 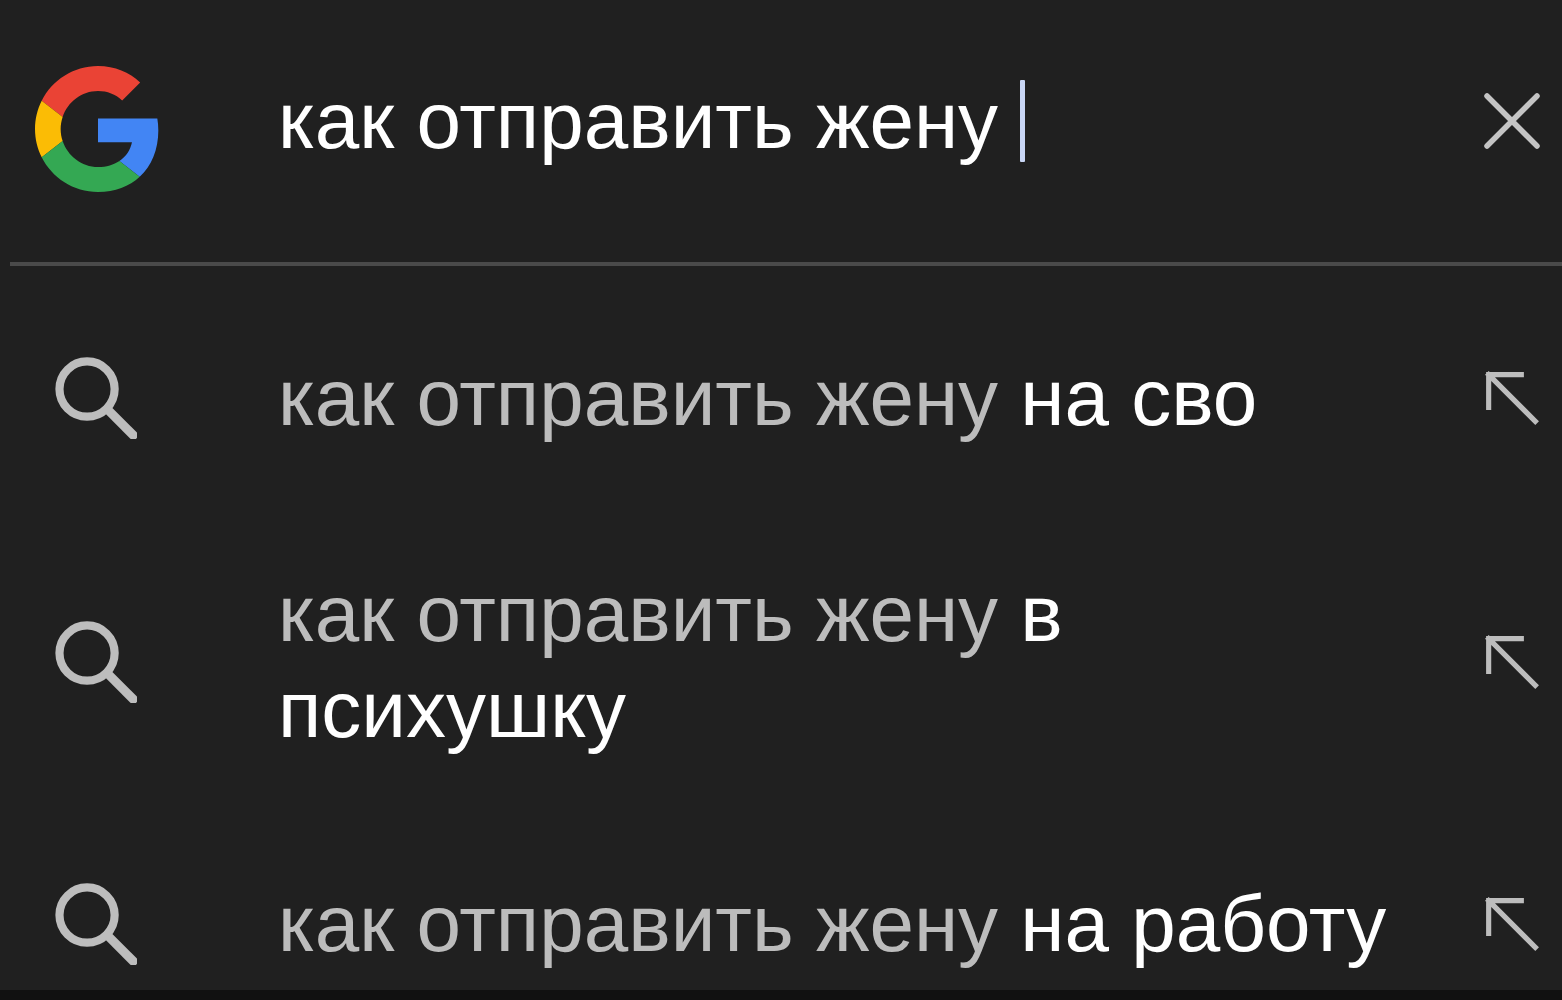 What do you see at coordinates (1512, 121) in the screenshot?
I see `close-icon` at bounding box center [1512, 121].